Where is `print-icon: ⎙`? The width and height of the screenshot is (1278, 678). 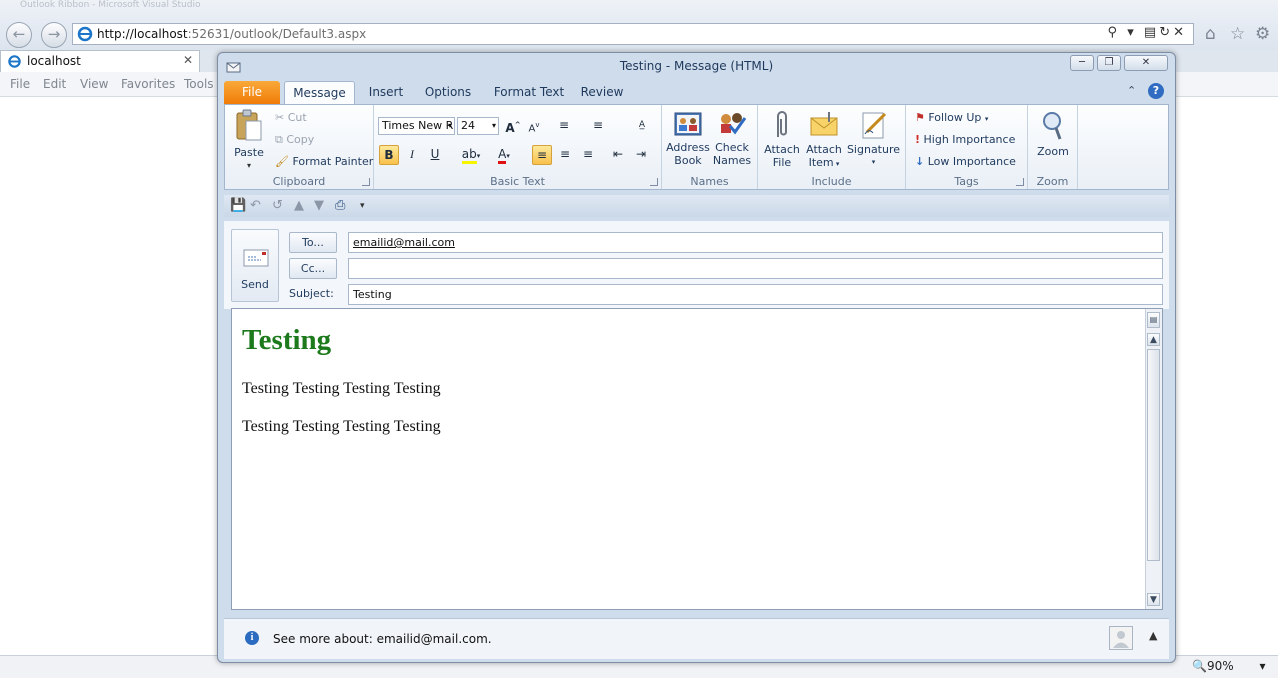
print-icon: ⎙ is located at coordinates (340, 205).